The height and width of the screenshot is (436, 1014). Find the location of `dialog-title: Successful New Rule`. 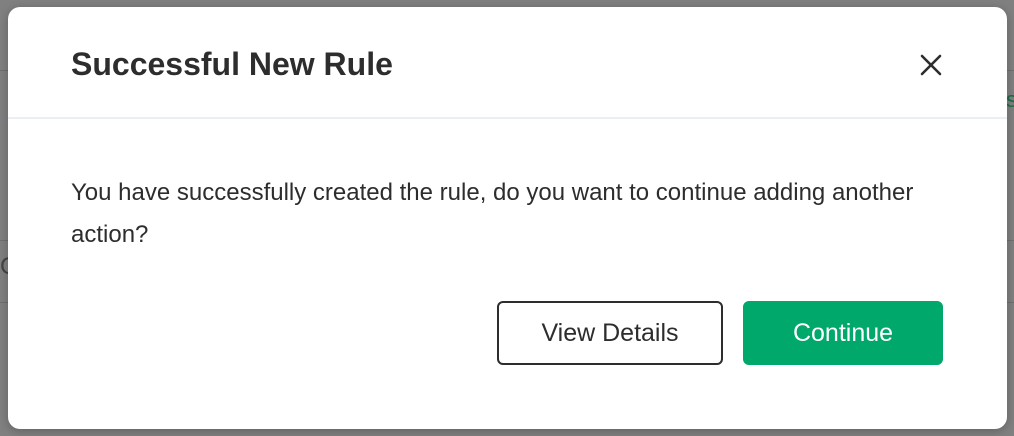

dialog-title: Successful New Rule is located at coordinates (232, 64).